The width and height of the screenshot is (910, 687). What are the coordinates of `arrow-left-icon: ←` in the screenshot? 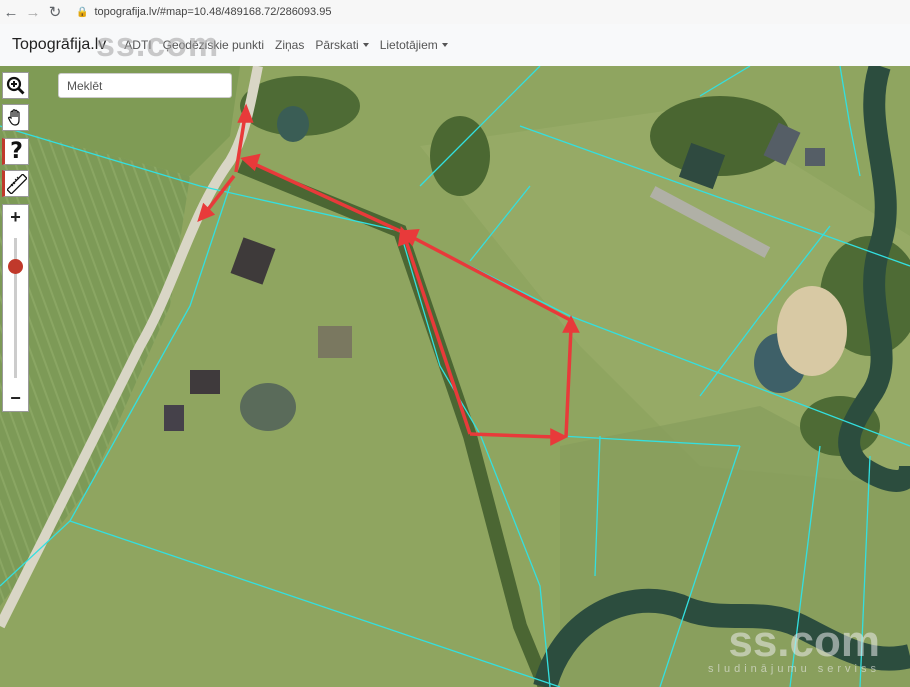 It's located at (11, 12).